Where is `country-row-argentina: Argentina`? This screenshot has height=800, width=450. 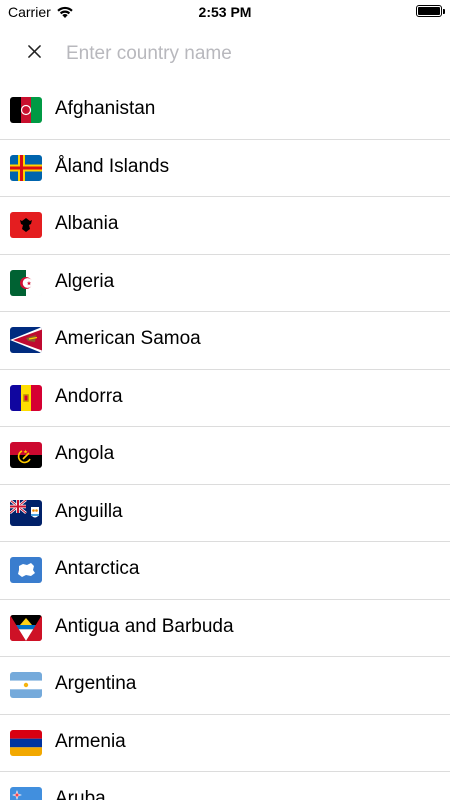
country-row-argentina: Argentina is located at coordinates (225, 686).